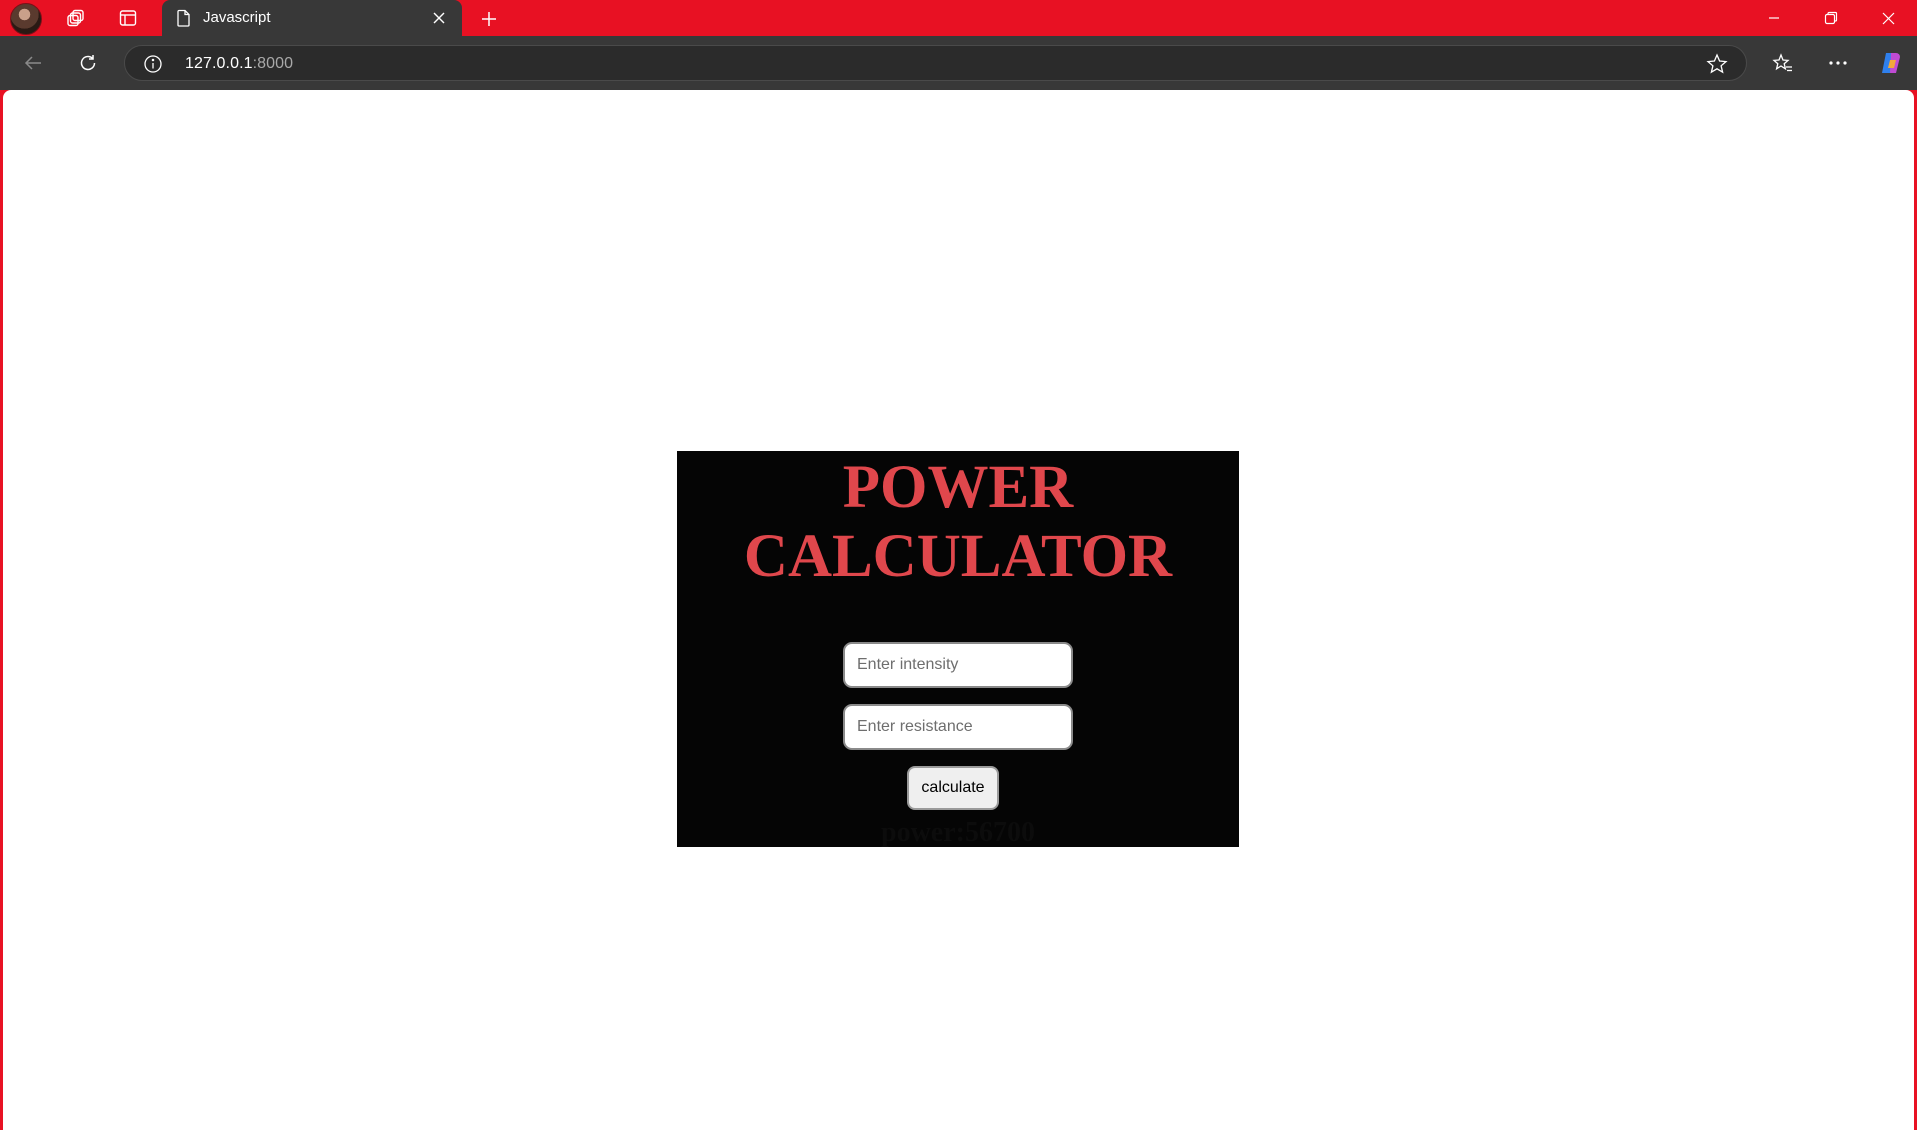  I want to click on more-icon, so click(1838, 63).